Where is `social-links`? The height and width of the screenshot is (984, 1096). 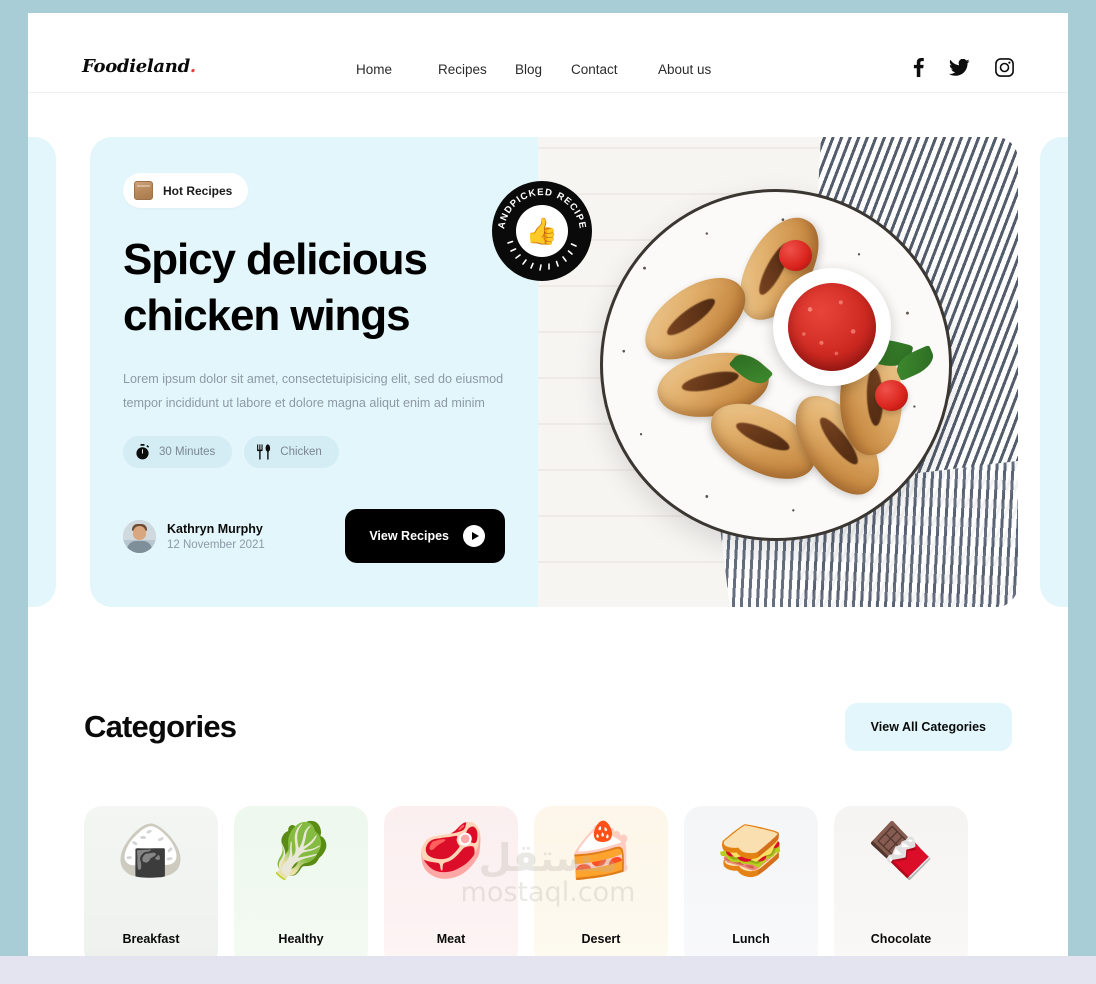
social-links is located at coordinates (963, 67).